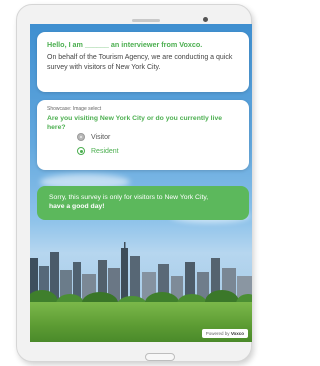 This screenshot has width=320, height=366. Describe the element at coordinates (105, 151) in the screenshot. I see `option-resident-label: Resident` at that location.